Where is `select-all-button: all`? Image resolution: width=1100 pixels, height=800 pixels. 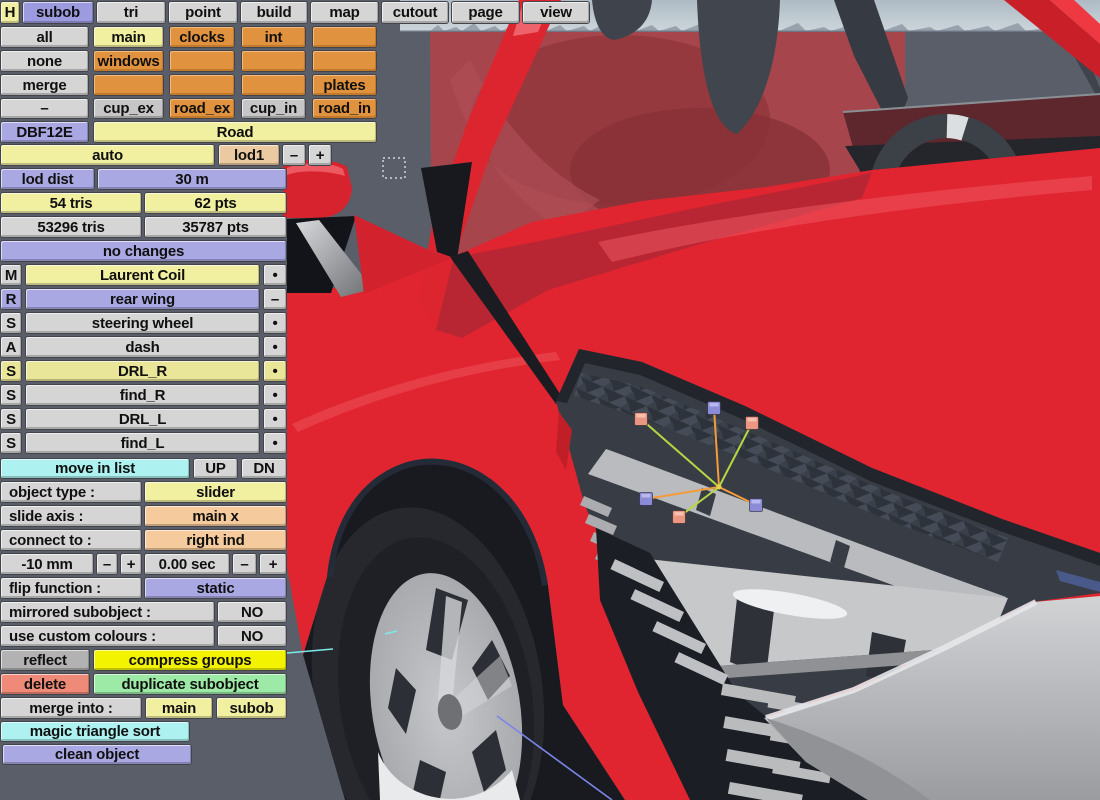
select-all-button: all is located at coordinates (44, 37).